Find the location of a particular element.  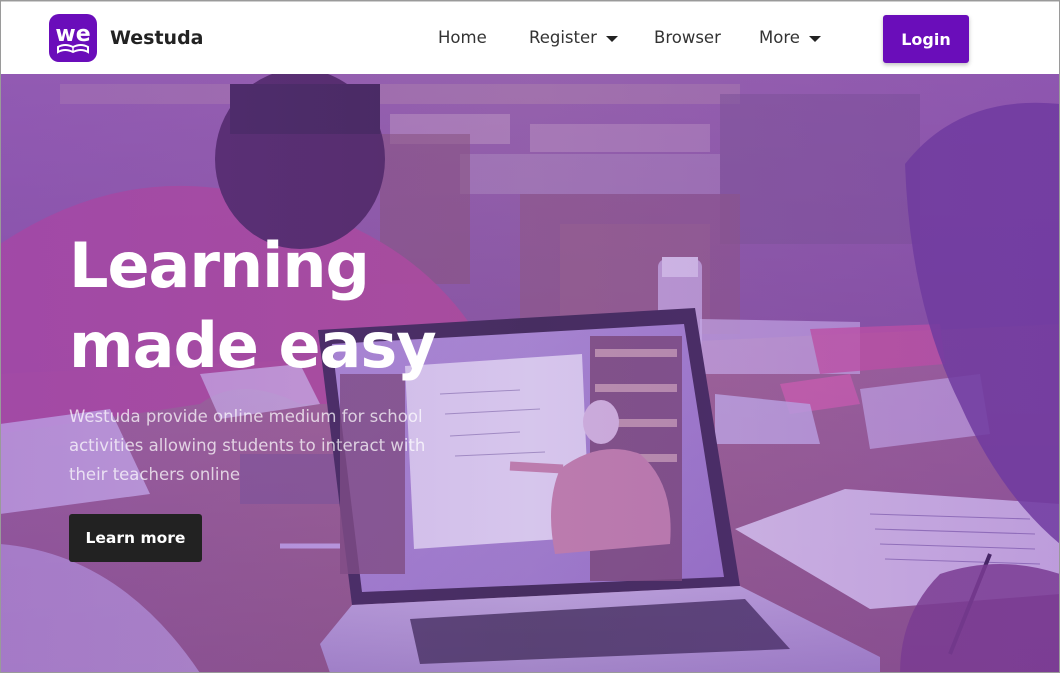

brand: we Westuda is located at coordinates (126, 38).